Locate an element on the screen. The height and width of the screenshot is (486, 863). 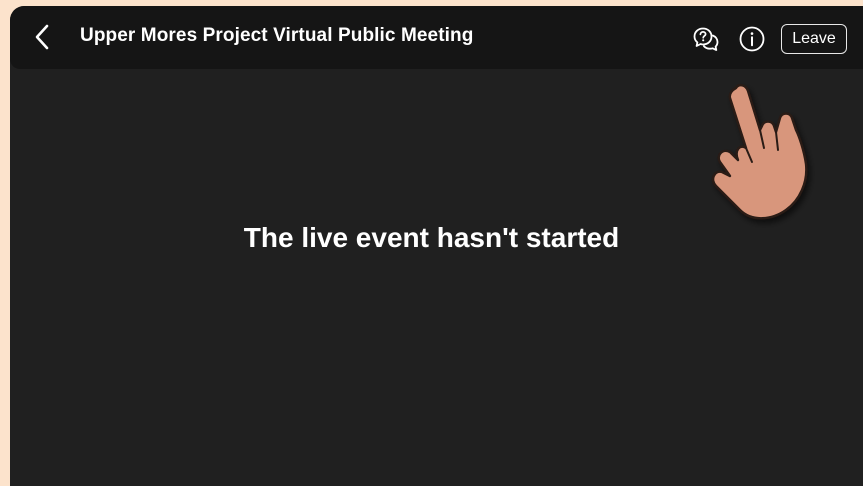
chevron-left-icon is located at coordinates (42, 37).